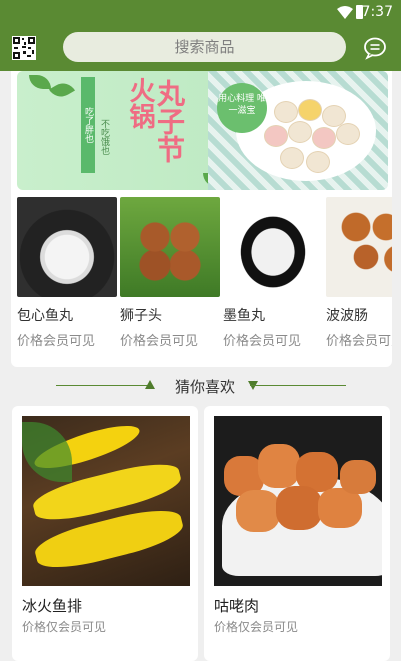  I want to click on qr-code-icon, so click(24, 48).